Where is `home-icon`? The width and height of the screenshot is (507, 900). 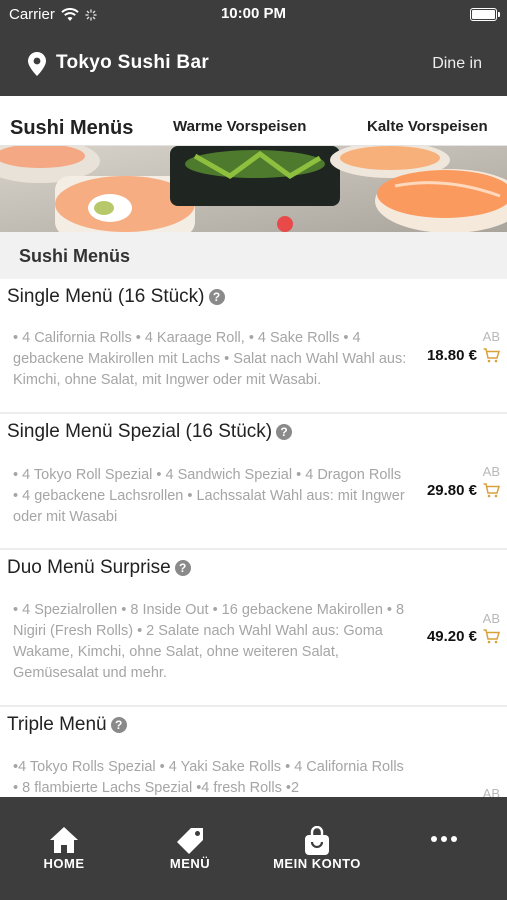
home-icon is located at coordinates (64, 840).